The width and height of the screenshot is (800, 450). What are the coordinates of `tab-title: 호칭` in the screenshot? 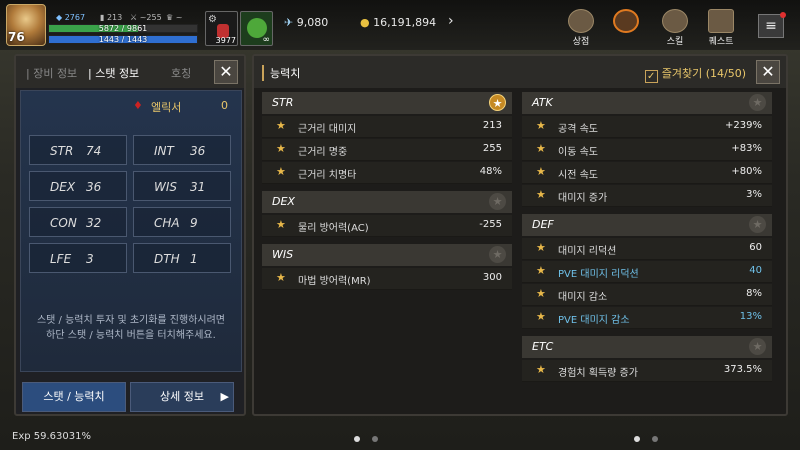 It's located at (181, 73).